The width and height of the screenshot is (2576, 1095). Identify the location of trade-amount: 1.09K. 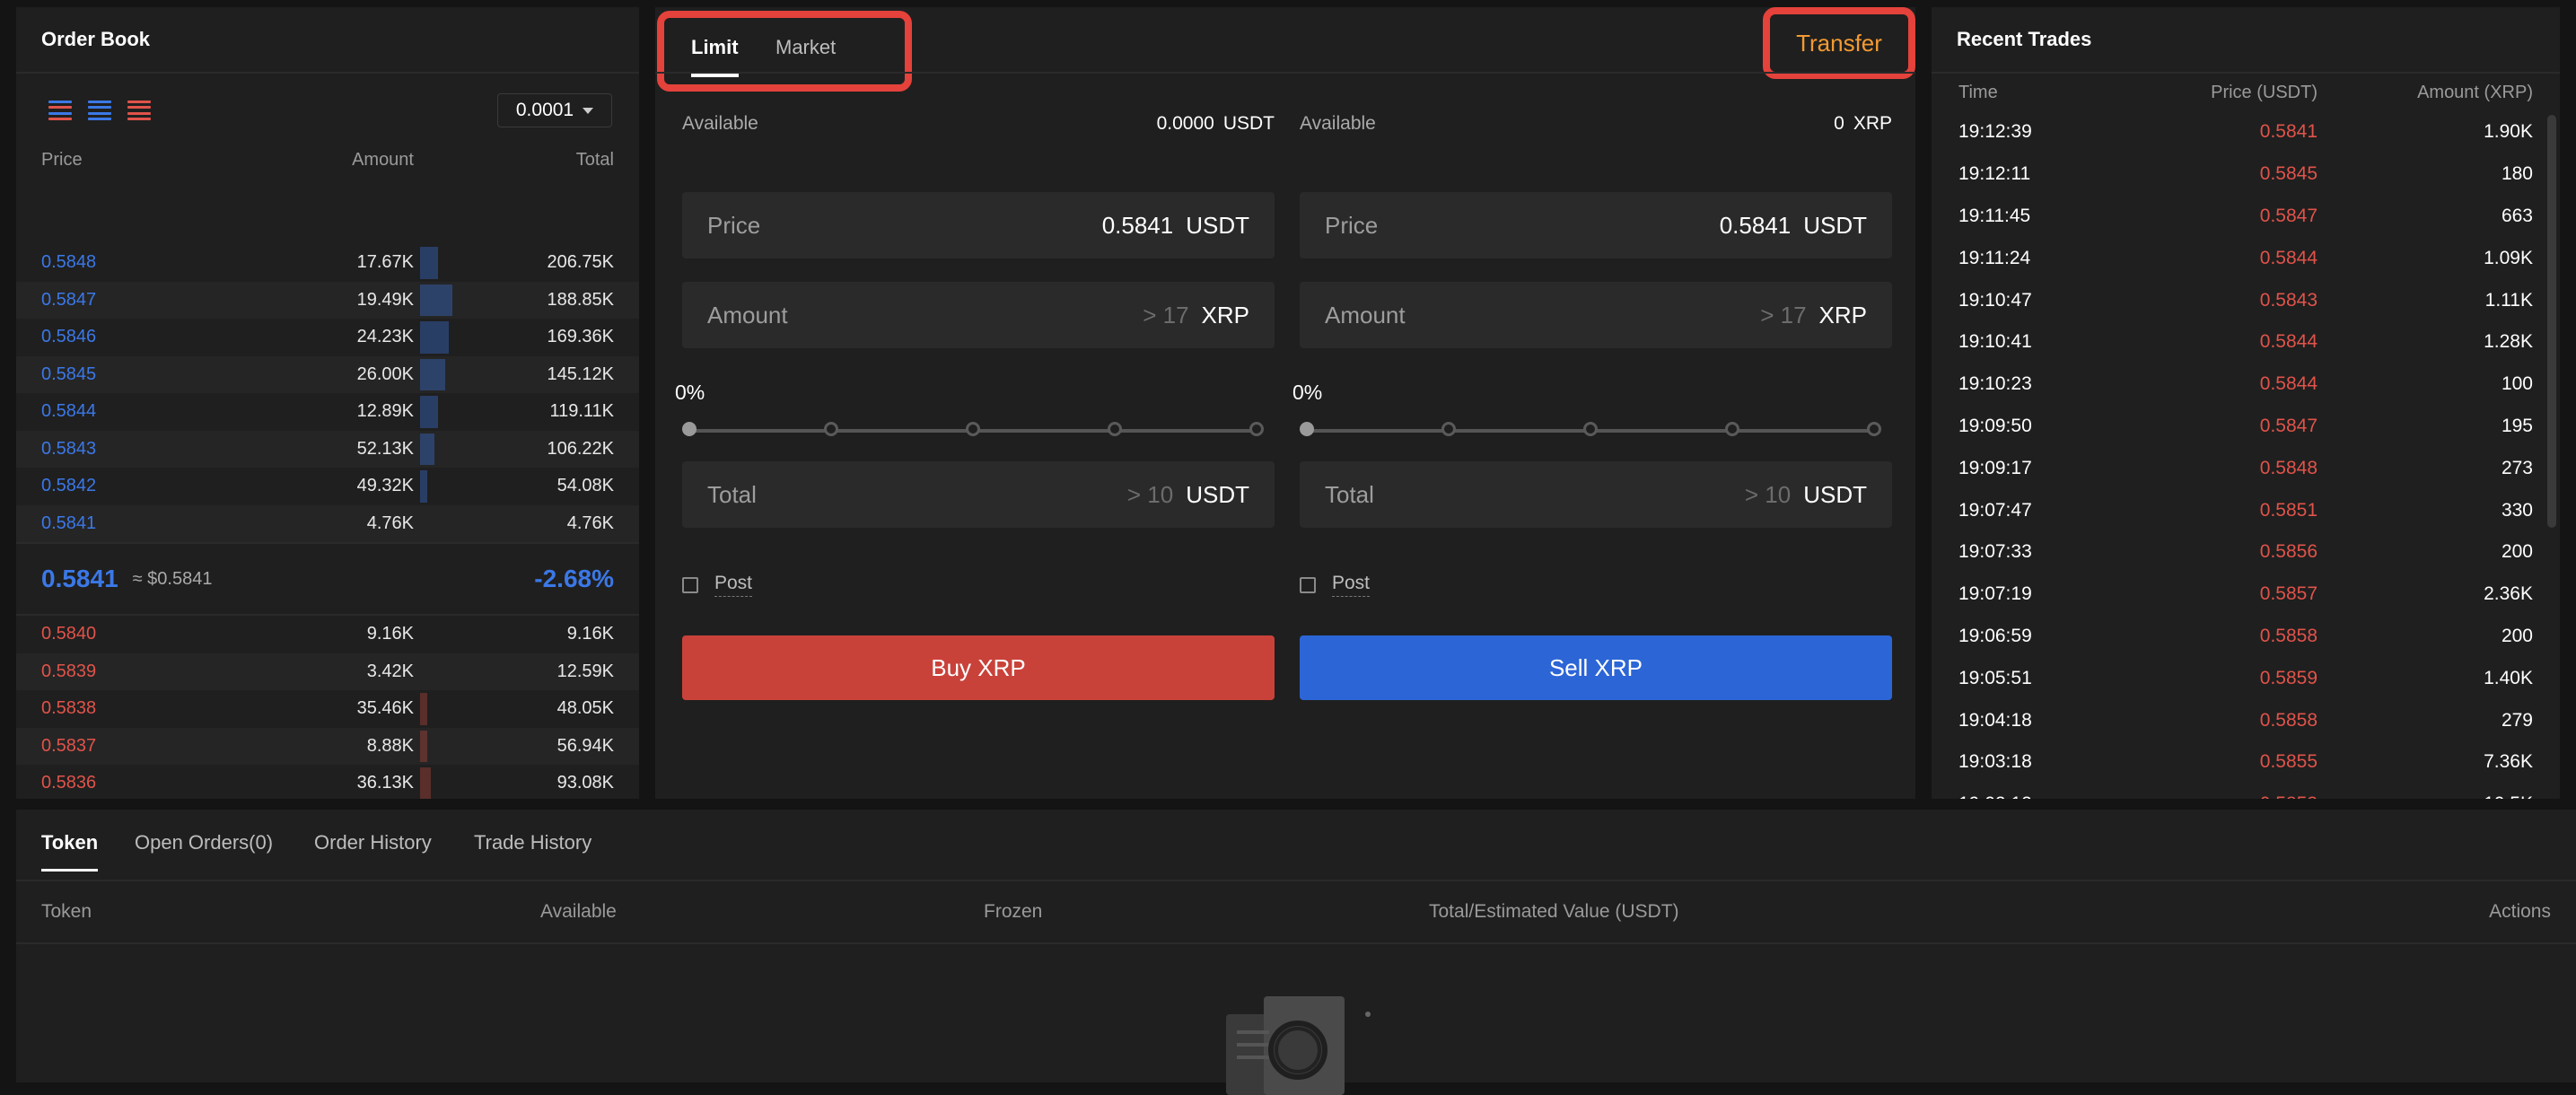
(2508, 257).